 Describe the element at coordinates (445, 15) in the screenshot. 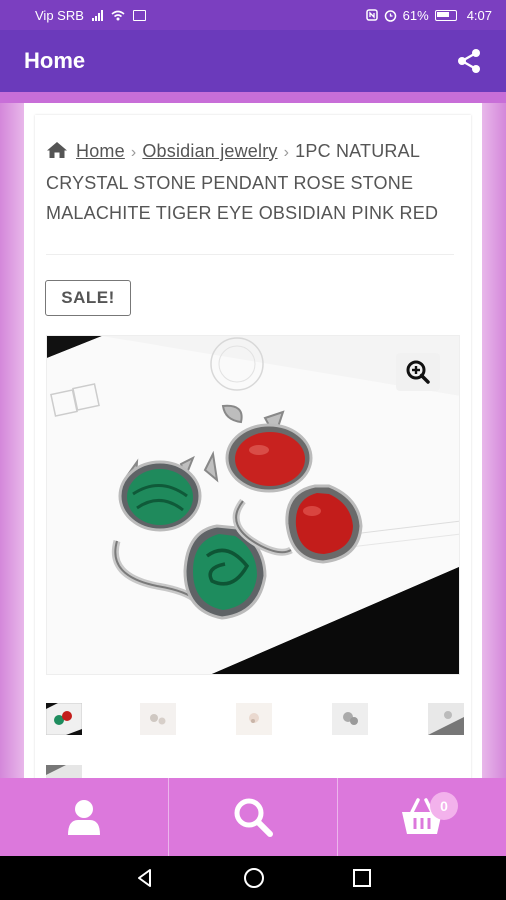

I see `battery-icon` at that location.